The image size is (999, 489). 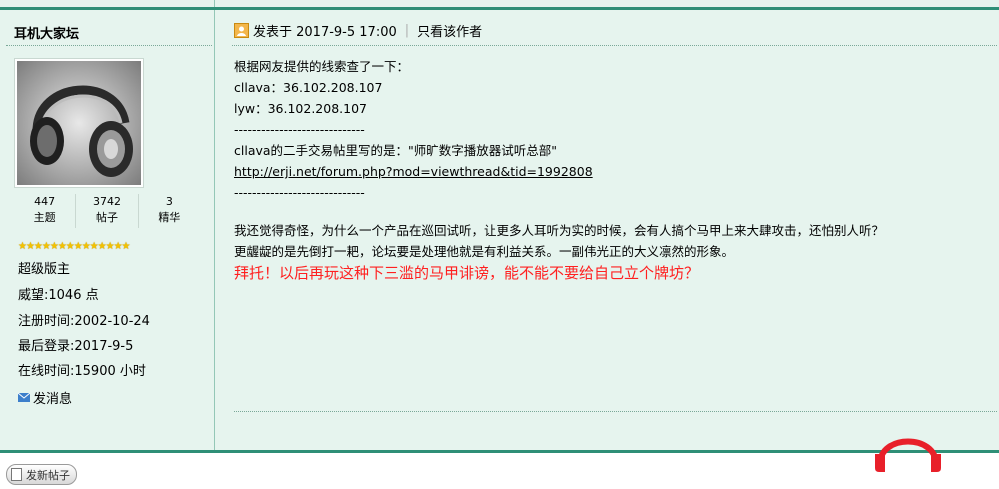 I want to click on stat-posts: 3742 帖子, so click(x=106, y=211).